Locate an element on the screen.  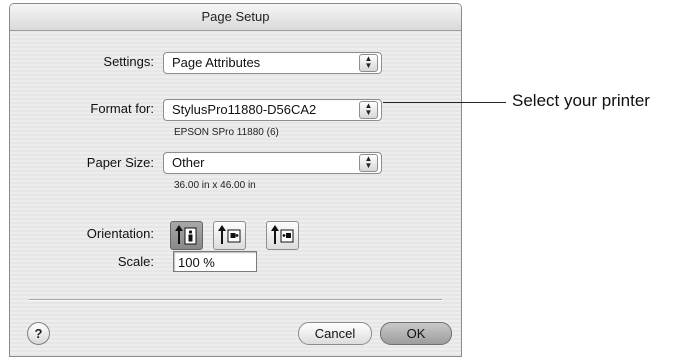
paper-dimensions-text: 36.00 in x 46.00 in is located at coordinates (215, 185).